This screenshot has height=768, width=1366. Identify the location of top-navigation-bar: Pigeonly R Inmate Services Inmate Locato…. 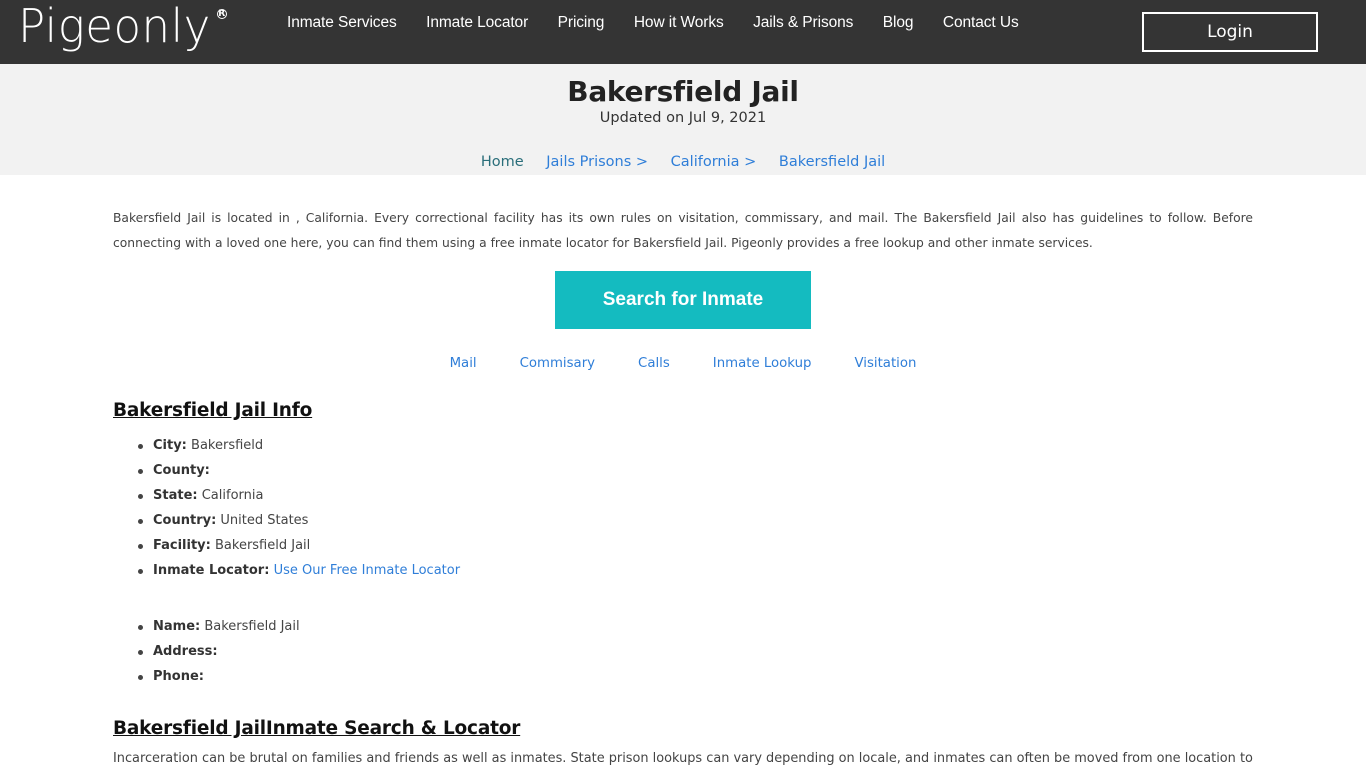
(683, 32).